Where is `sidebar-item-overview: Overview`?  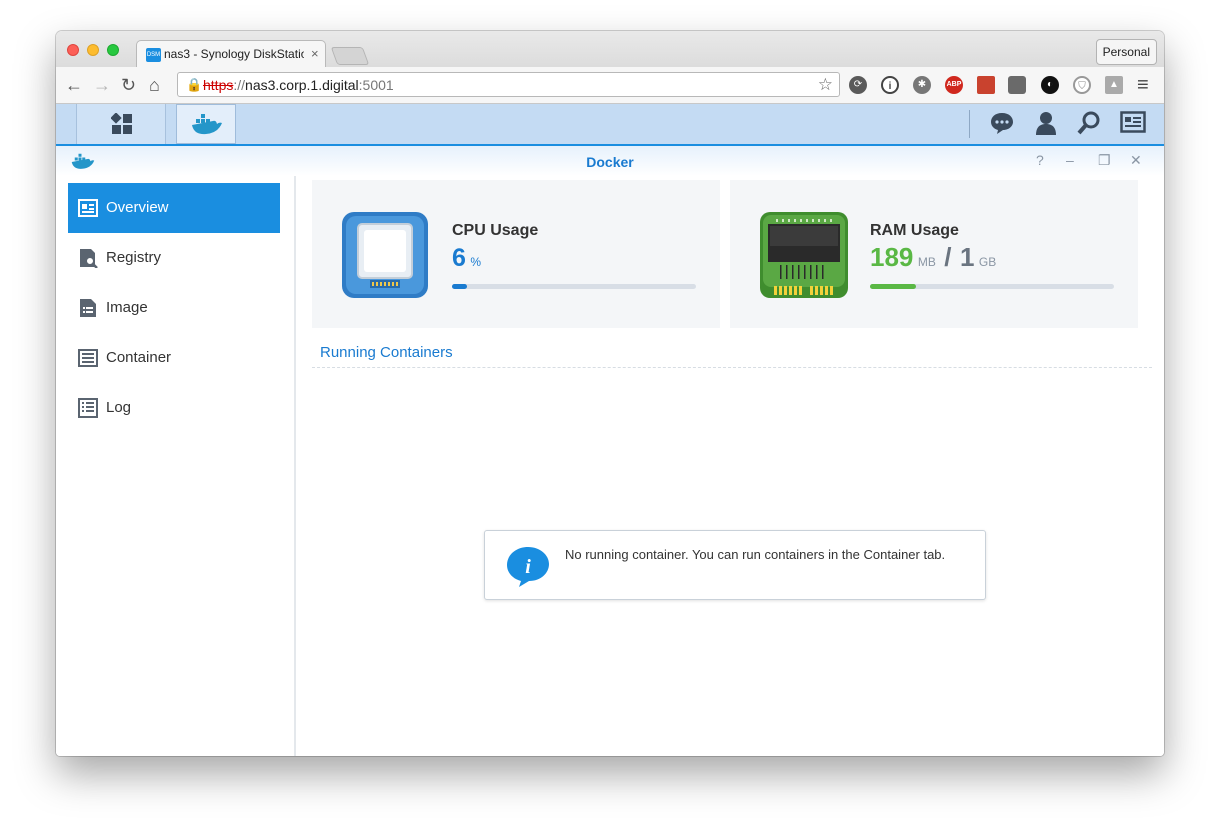 sidebar-item-overview: Overview is located at coordinates (174, 208).